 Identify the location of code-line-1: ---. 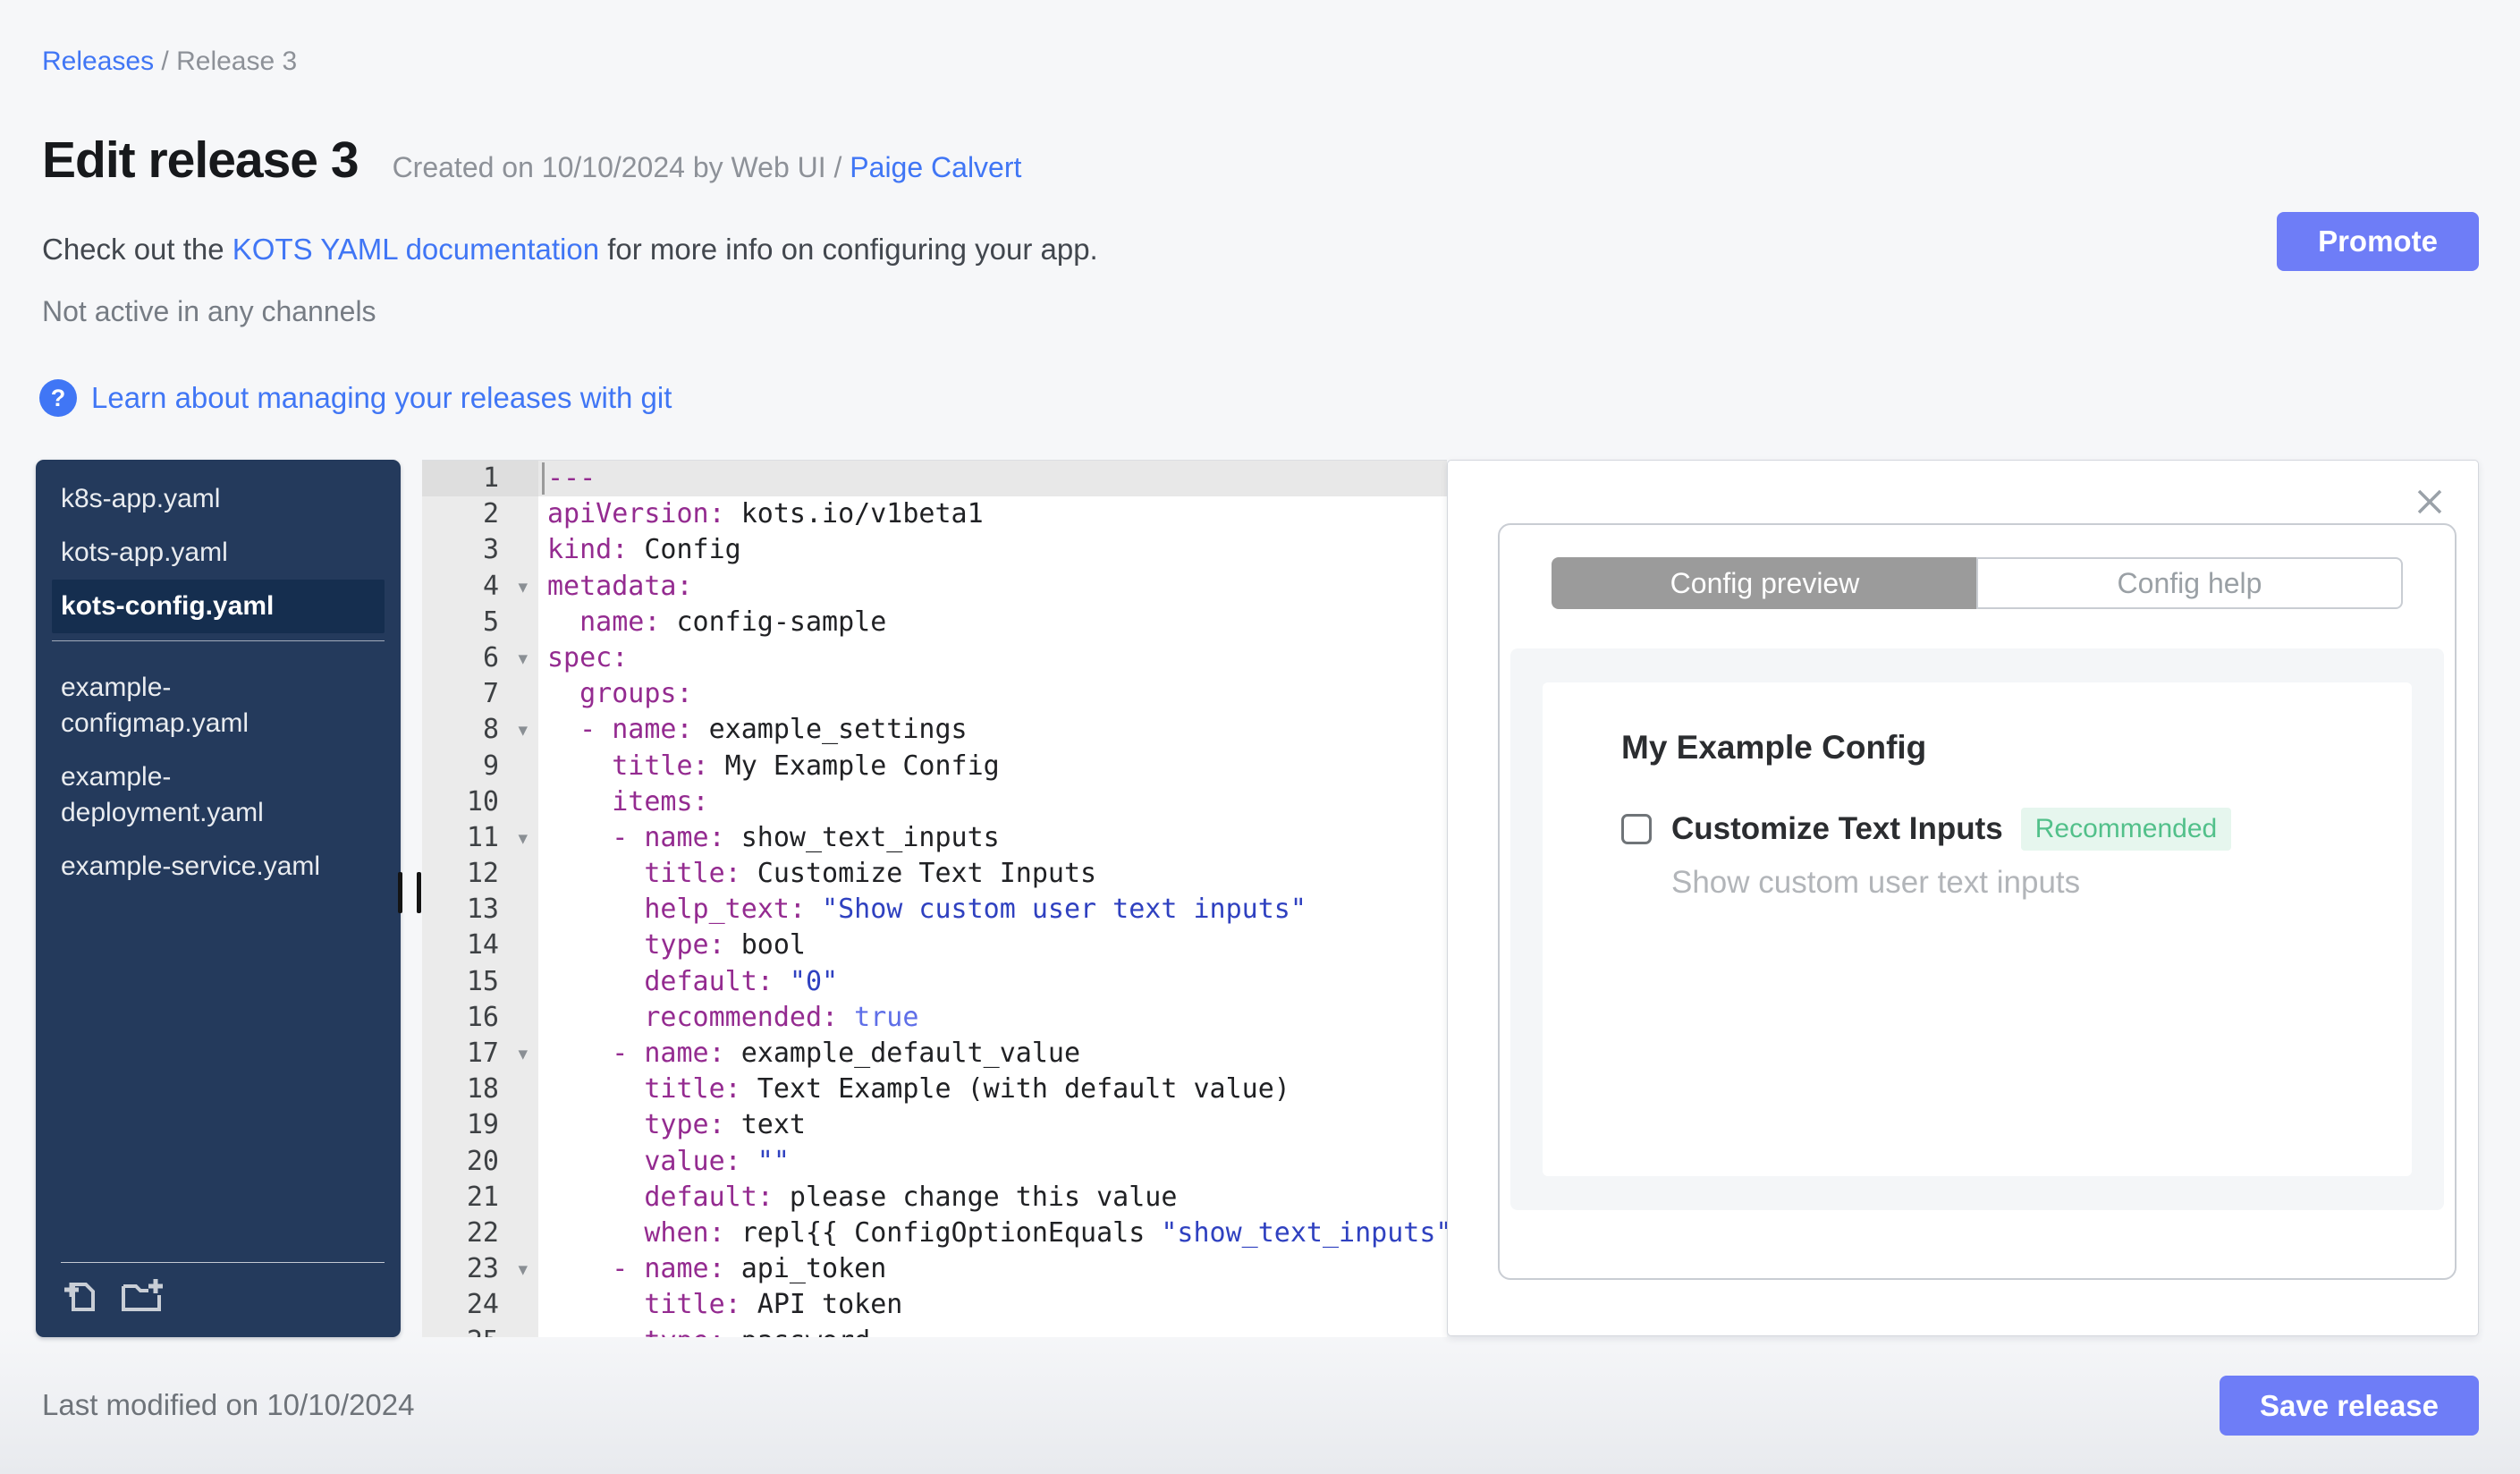
(993, 479).